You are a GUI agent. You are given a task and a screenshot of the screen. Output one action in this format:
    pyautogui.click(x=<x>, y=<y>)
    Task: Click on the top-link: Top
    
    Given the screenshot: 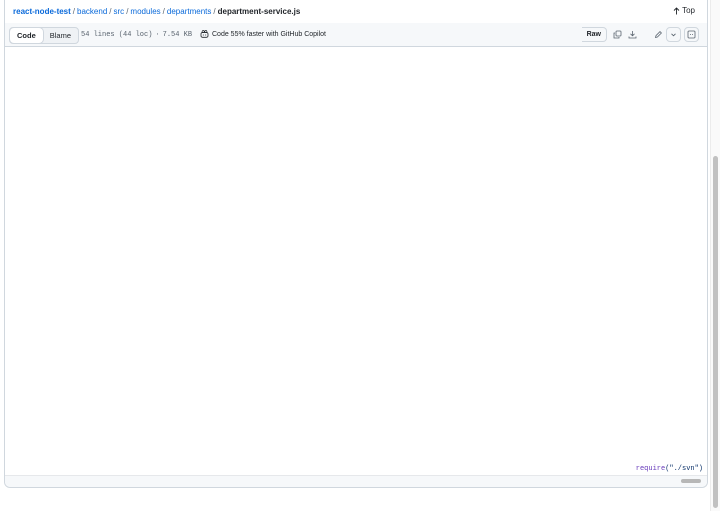 What is the action you would take?
    pyautogui.click(x=684, y=10)
    